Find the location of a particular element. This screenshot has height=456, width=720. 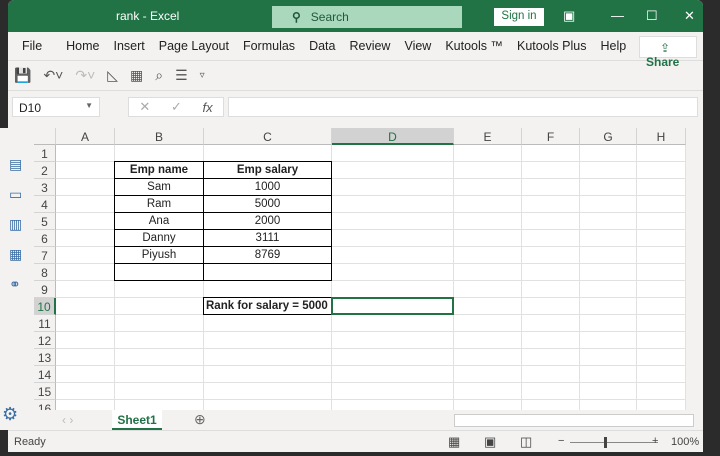

row-header-11: 11 is located at coordinates (45, 323).